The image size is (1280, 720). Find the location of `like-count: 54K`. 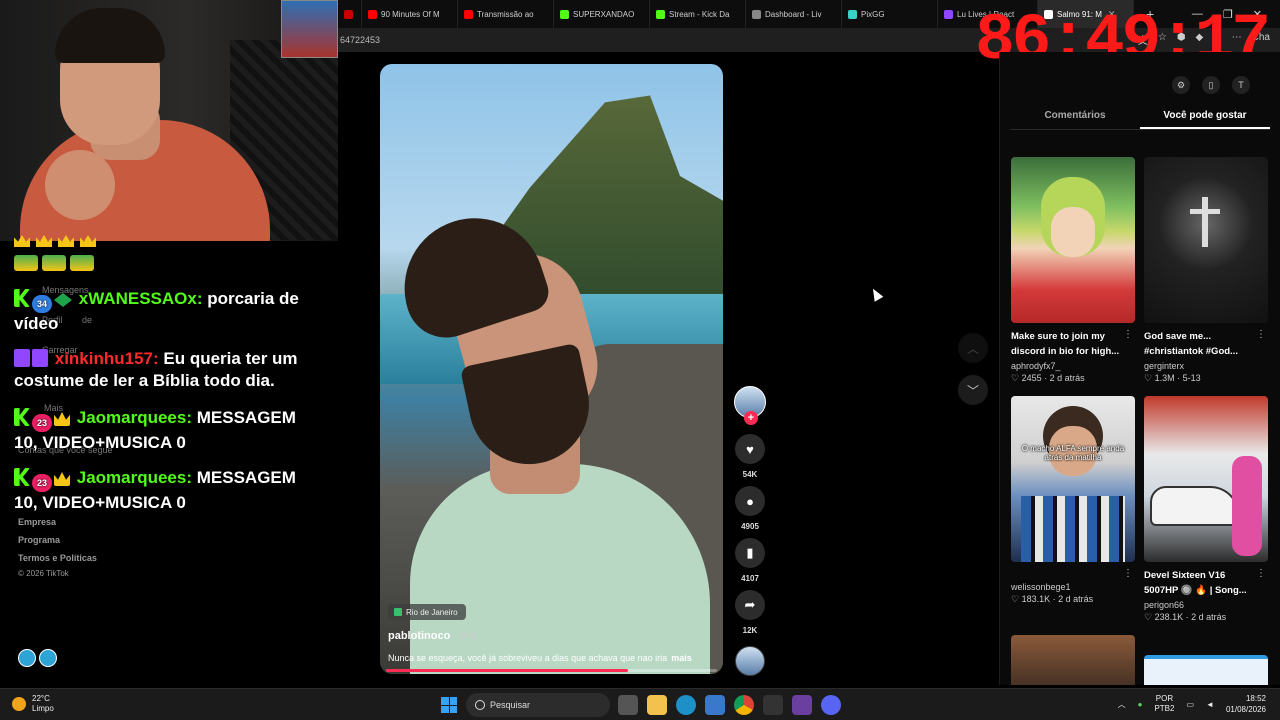

like-count: 54K is located at coordinates (750, 474).